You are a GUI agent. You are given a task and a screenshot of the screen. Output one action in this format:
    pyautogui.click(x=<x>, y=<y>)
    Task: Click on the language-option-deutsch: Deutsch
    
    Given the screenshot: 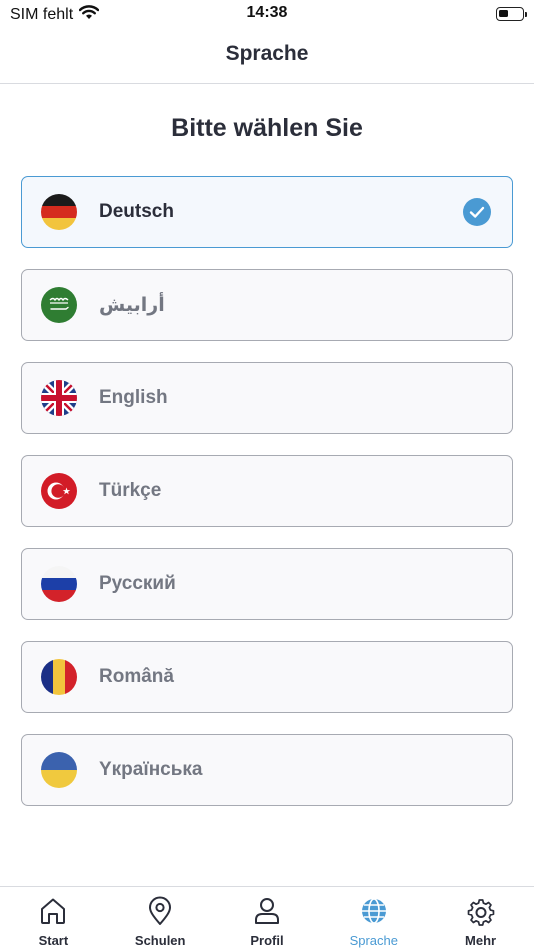 What is the action you would take?
    pyautogui.click(x=267, y=212)
    